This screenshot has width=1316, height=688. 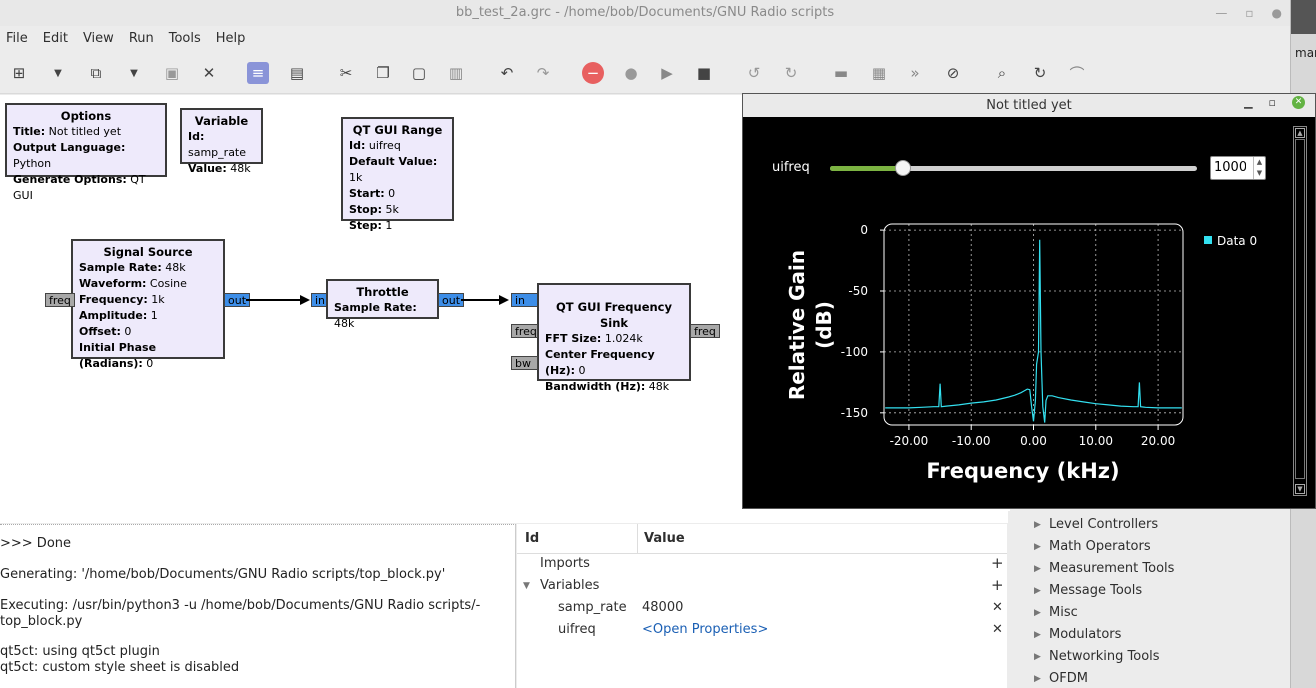 What do you see at coordinates (1088, 590) in the screenshot?
I see `tree-item: ▶ Message Tools` at bounding box center [1088, 590].